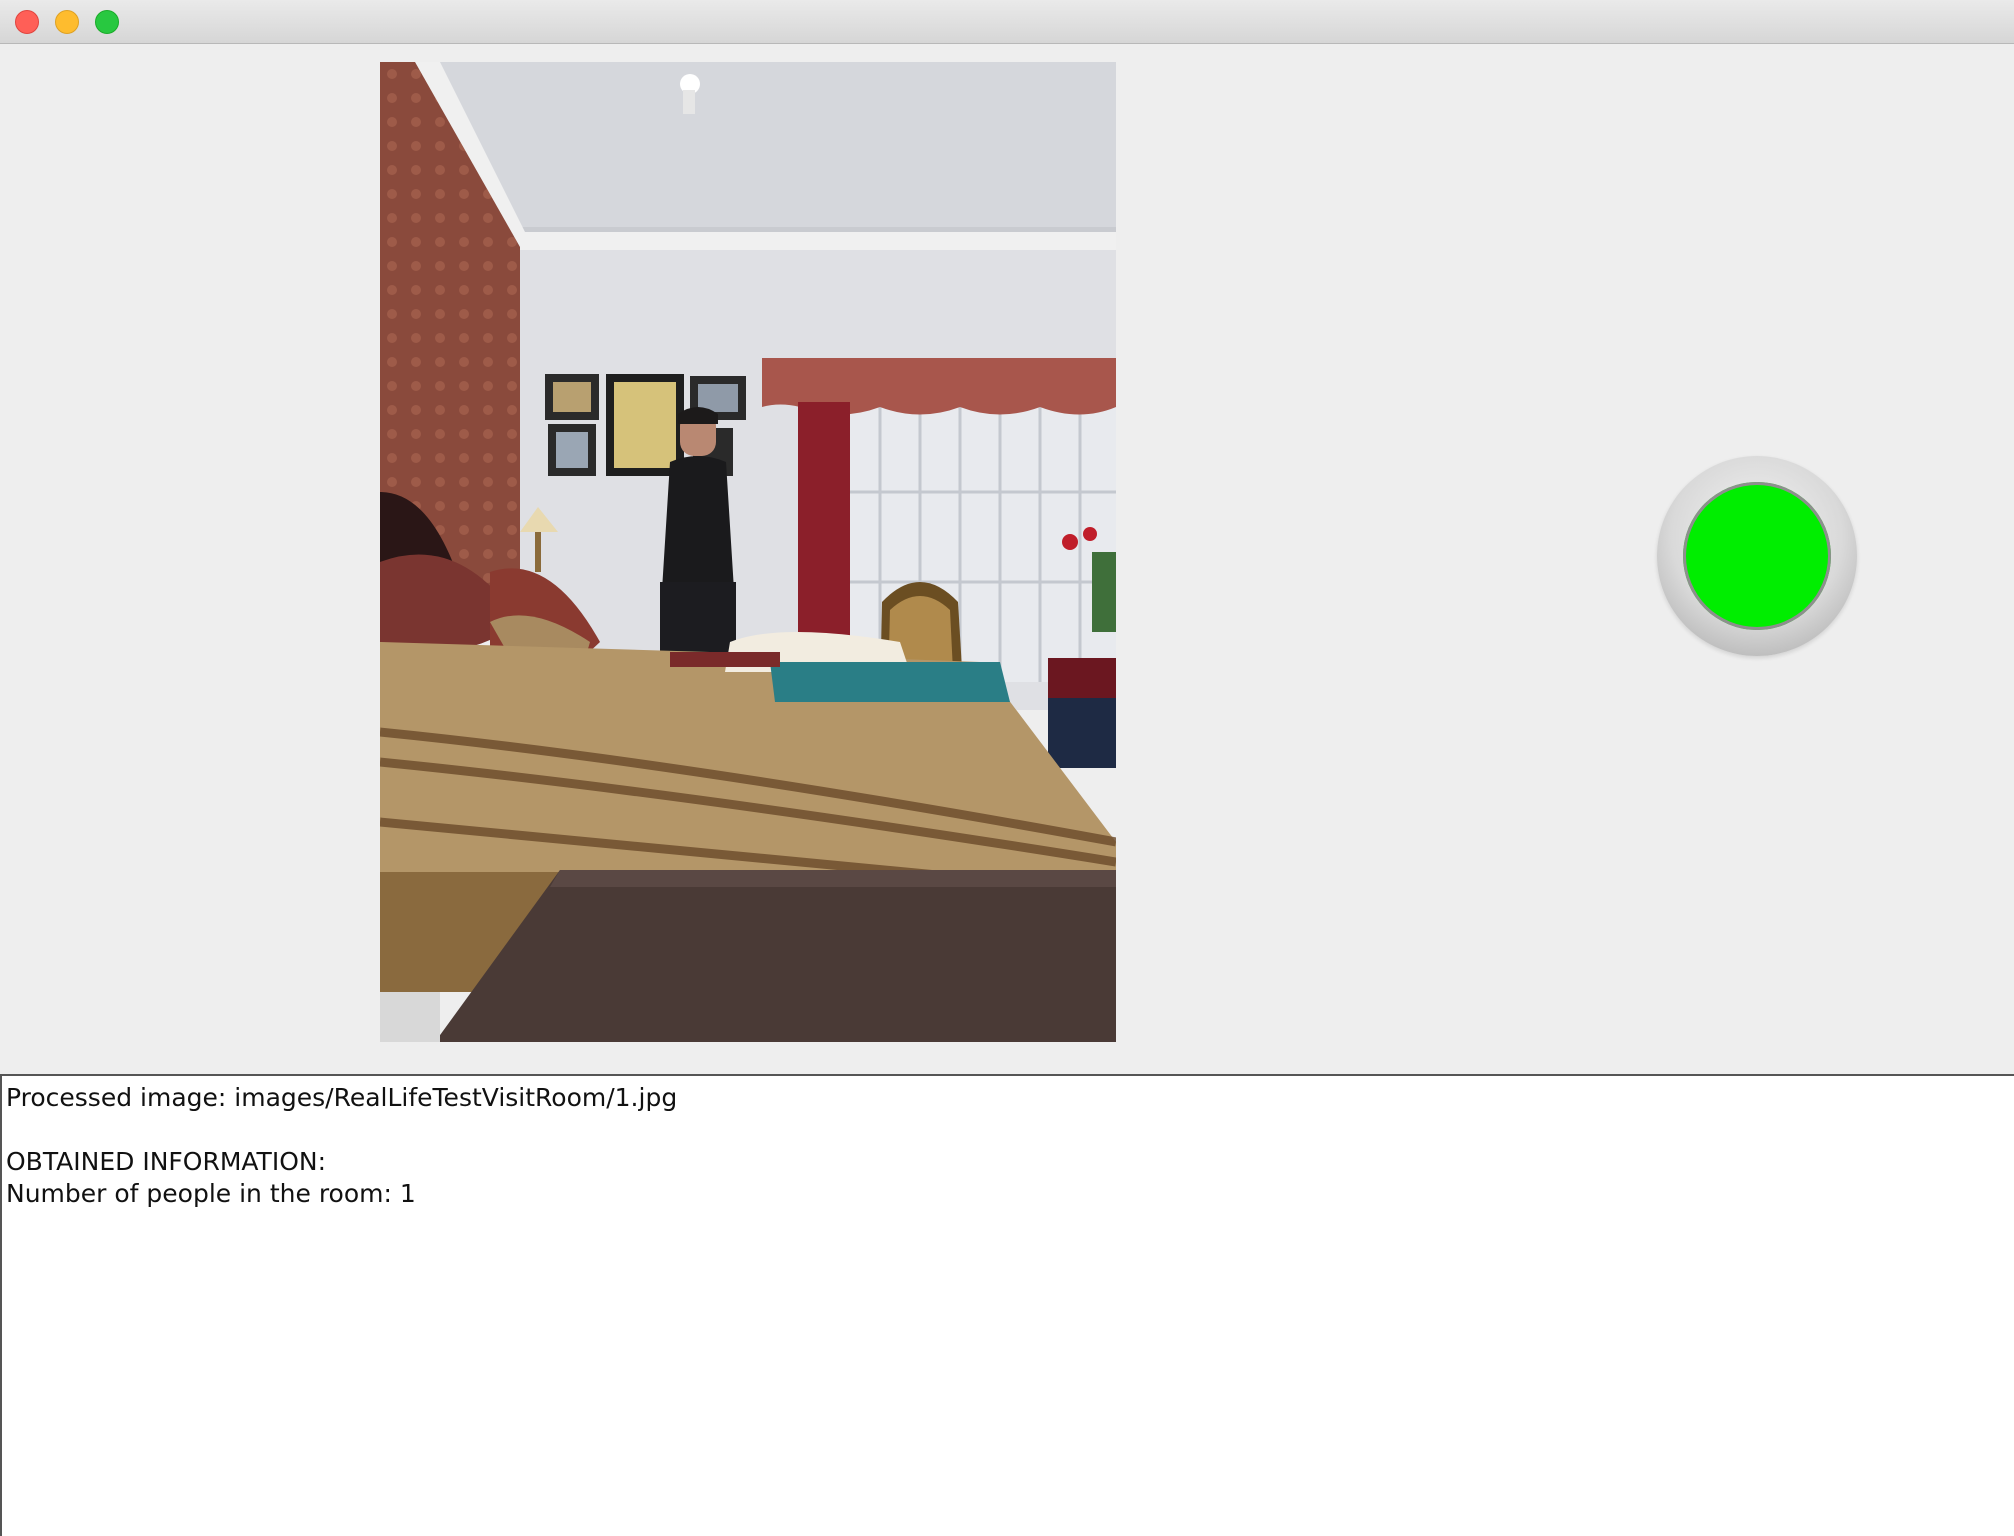  Describe the element at coordinates (211, 1193) in the screenshot. I see `console-line-people-count: Number of people in the room: 1` at that location.